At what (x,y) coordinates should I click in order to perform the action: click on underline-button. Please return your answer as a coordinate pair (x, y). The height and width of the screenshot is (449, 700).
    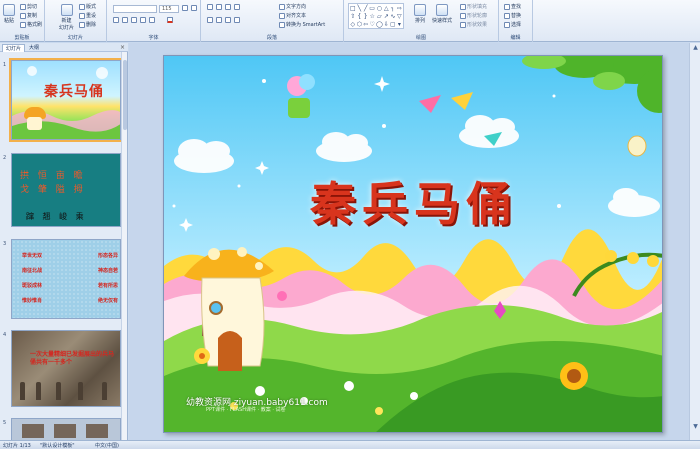
    Looking at the image, I should click on (134, 20).